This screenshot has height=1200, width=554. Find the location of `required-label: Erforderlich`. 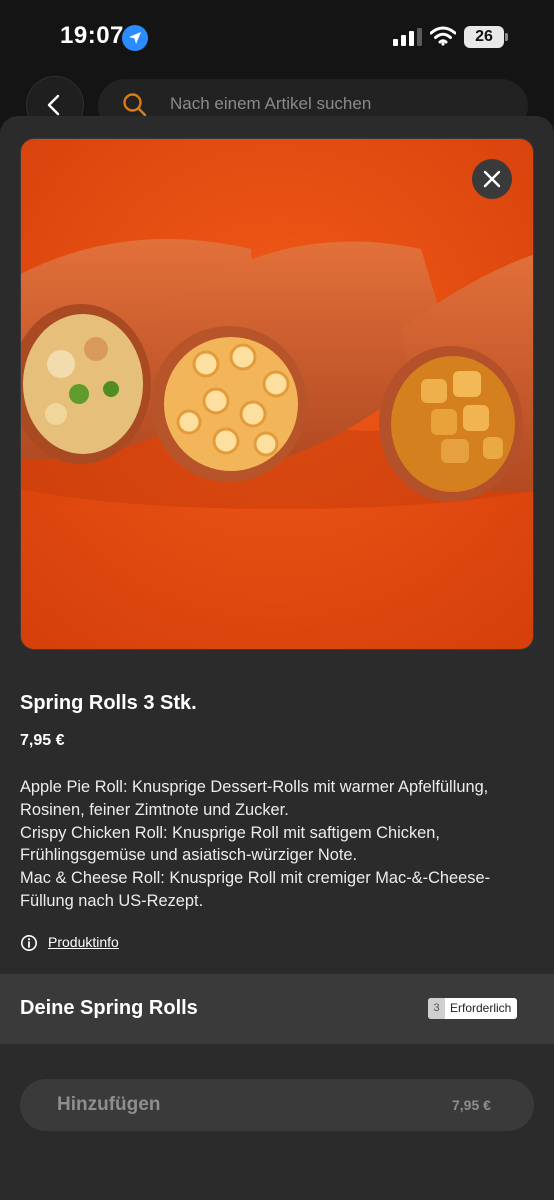

required-label: Erforderlich is located at coordinates (481, 1008).